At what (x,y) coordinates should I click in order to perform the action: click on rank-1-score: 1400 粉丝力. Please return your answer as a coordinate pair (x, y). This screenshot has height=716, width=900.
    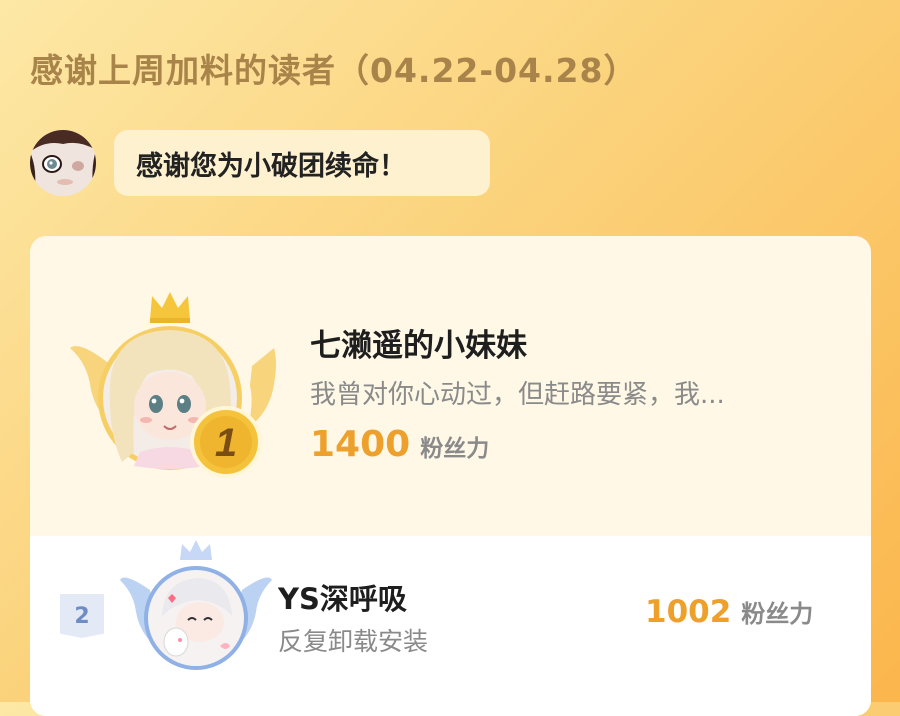
    Looking at the image, I should click on (399, 444).